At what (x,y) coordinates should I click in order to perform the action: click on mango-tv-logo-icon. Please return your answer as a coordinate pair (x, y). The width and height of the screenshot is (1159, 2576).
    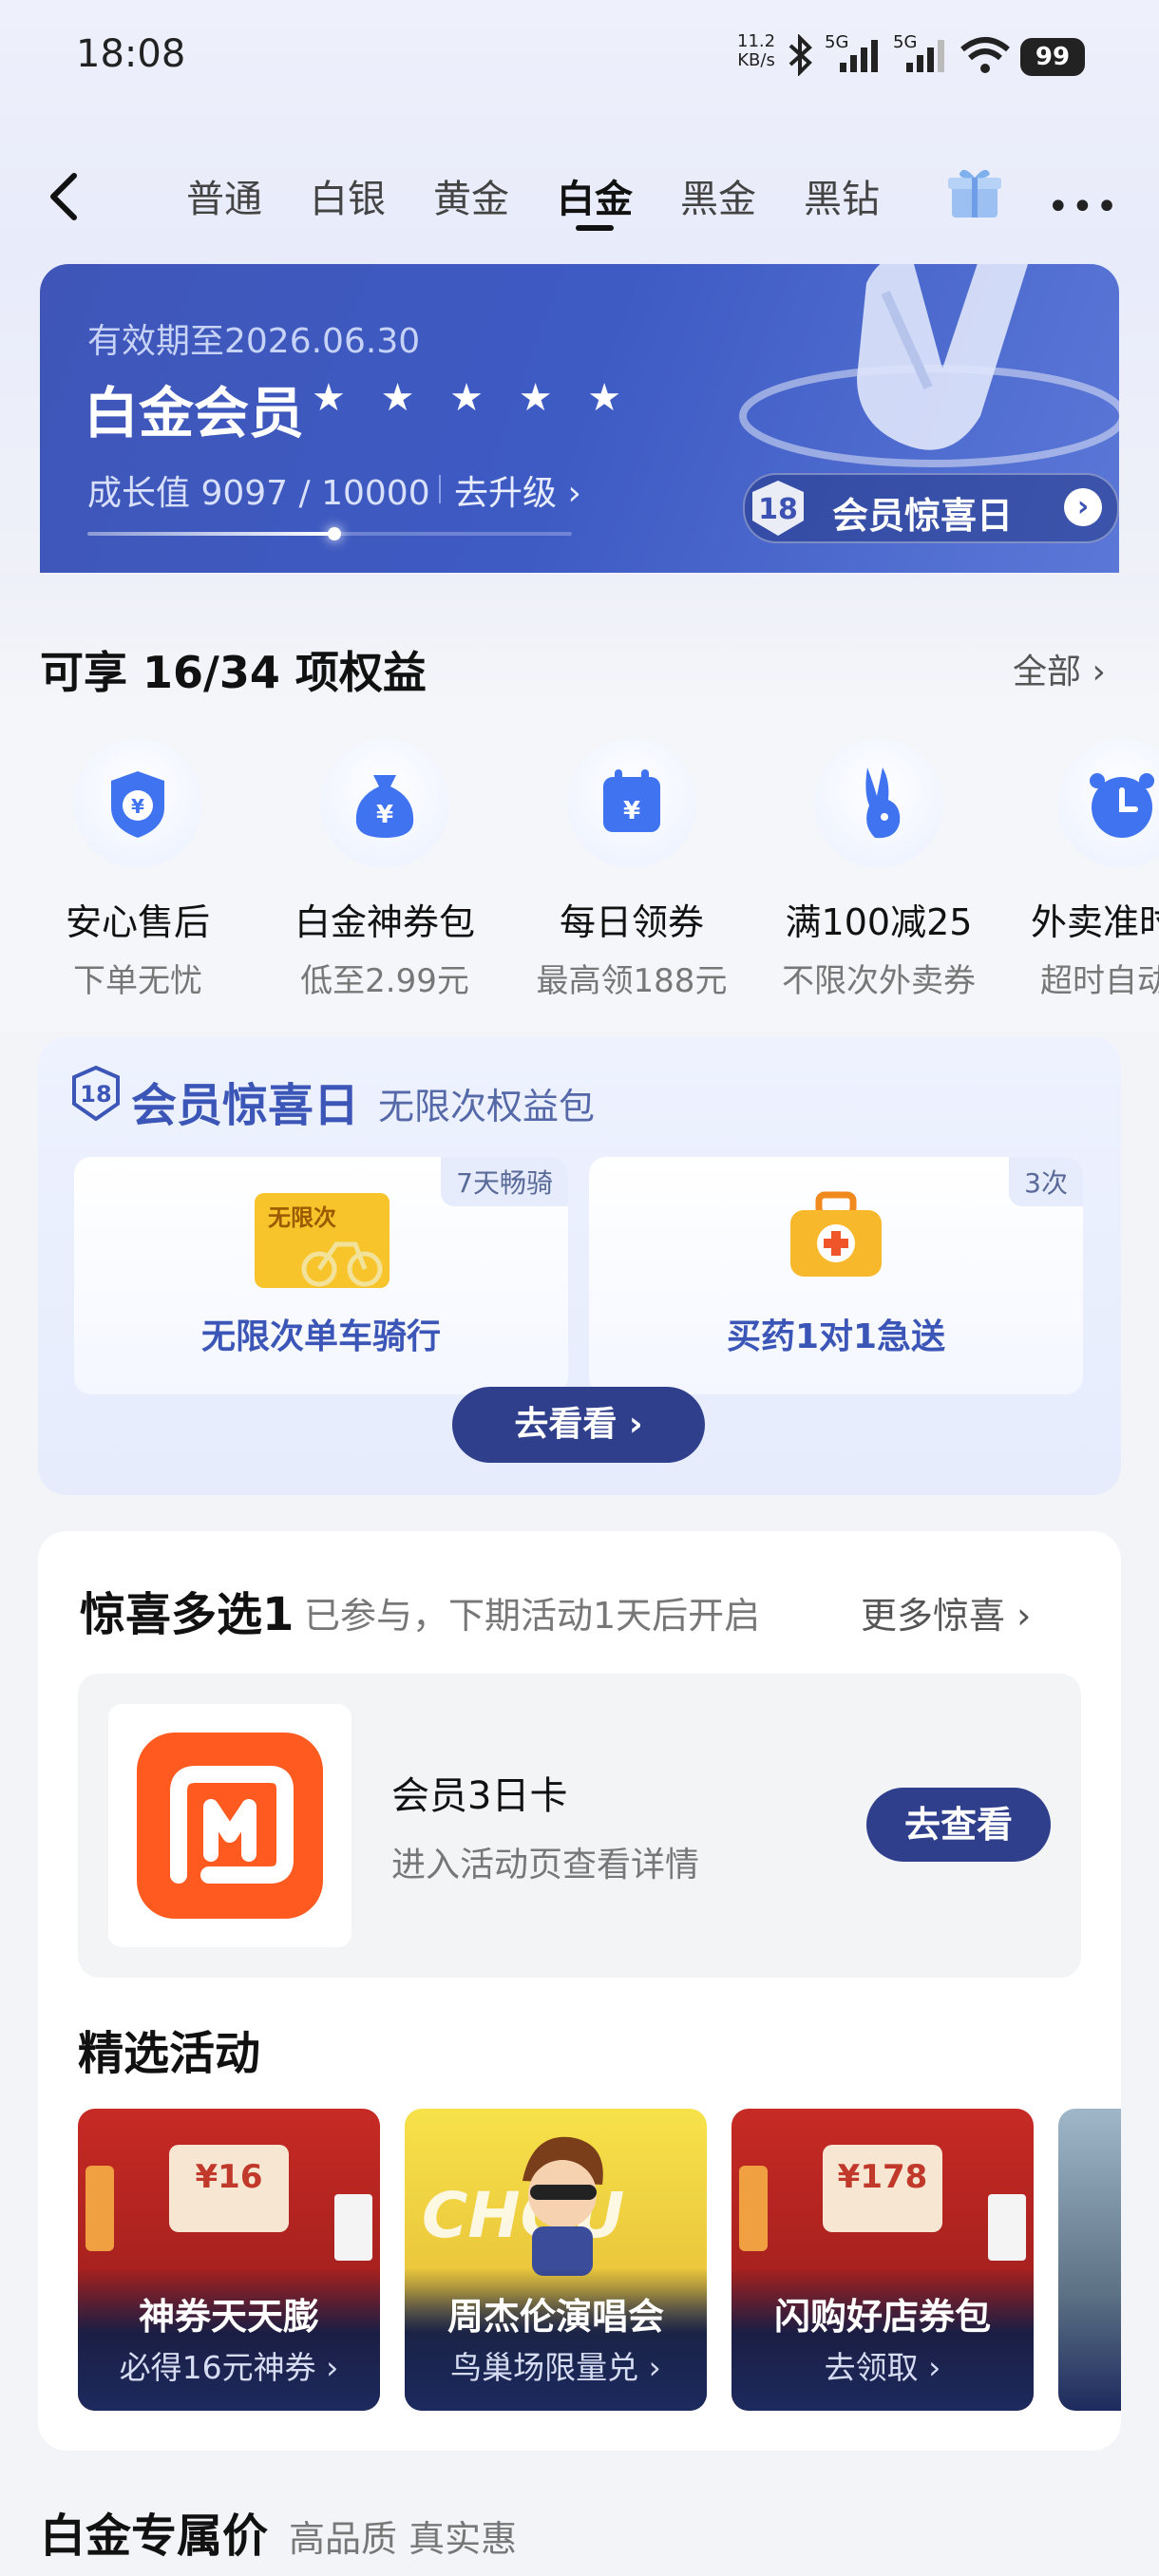
    Looking at the image, I should click on (230, 1826).